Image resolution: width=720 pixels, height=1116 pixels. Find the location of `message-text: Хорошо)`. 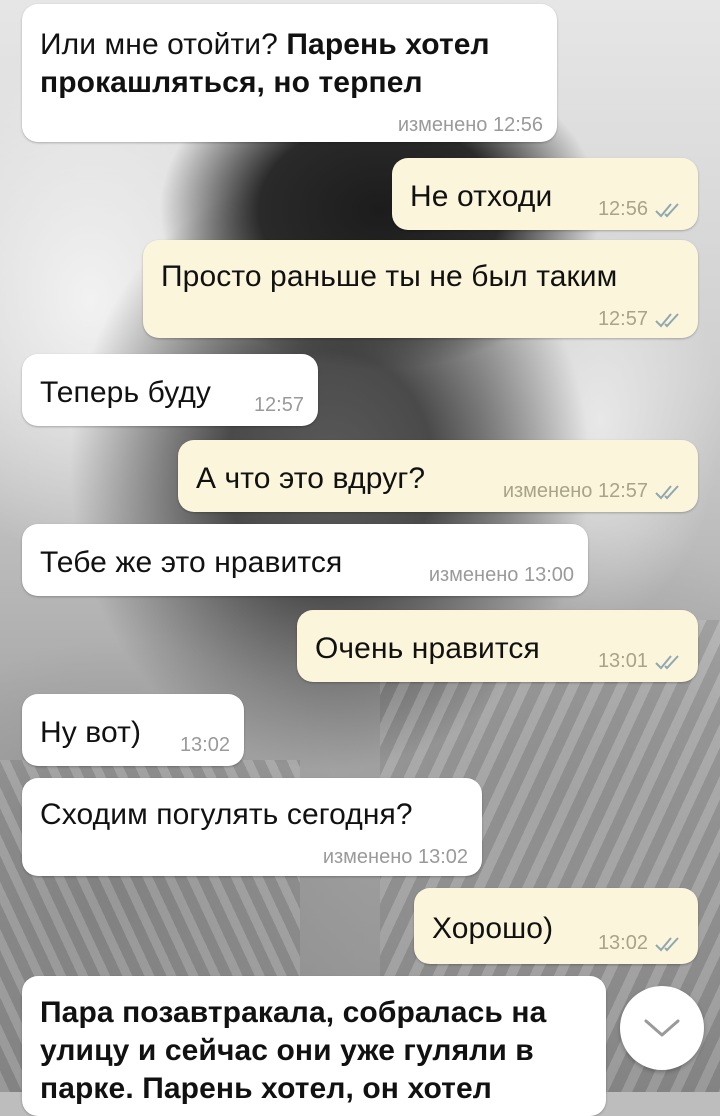

message-text: Хорошо) is located at coordinates (493, 928).